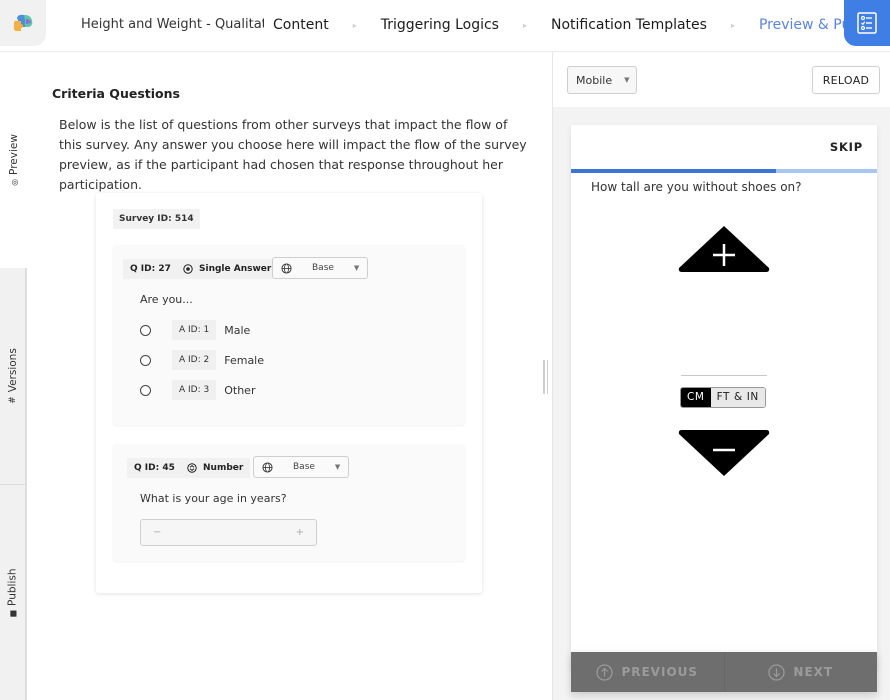 The image size is (890, 700). I want to click on previous-label: PREVIOUS, so click(660, 672).